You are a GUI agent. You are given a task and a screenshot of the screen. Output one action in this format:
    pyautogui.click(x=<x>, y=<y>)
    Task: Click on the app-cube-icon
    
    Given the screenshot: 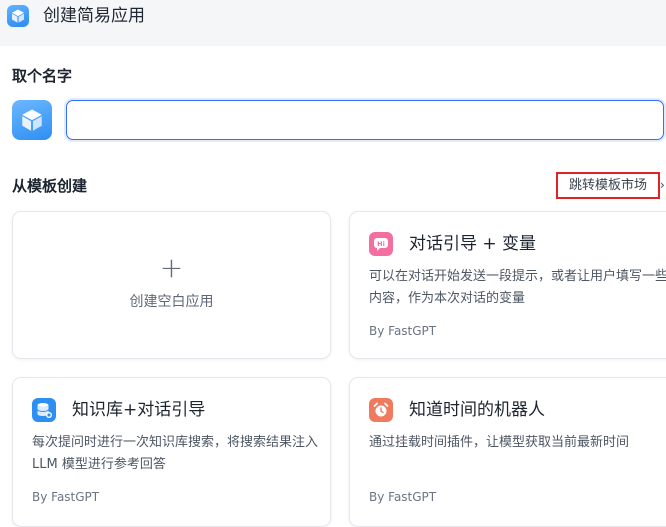 What is the action you would take?
    pyautogui.click(x=18, y=16)
    